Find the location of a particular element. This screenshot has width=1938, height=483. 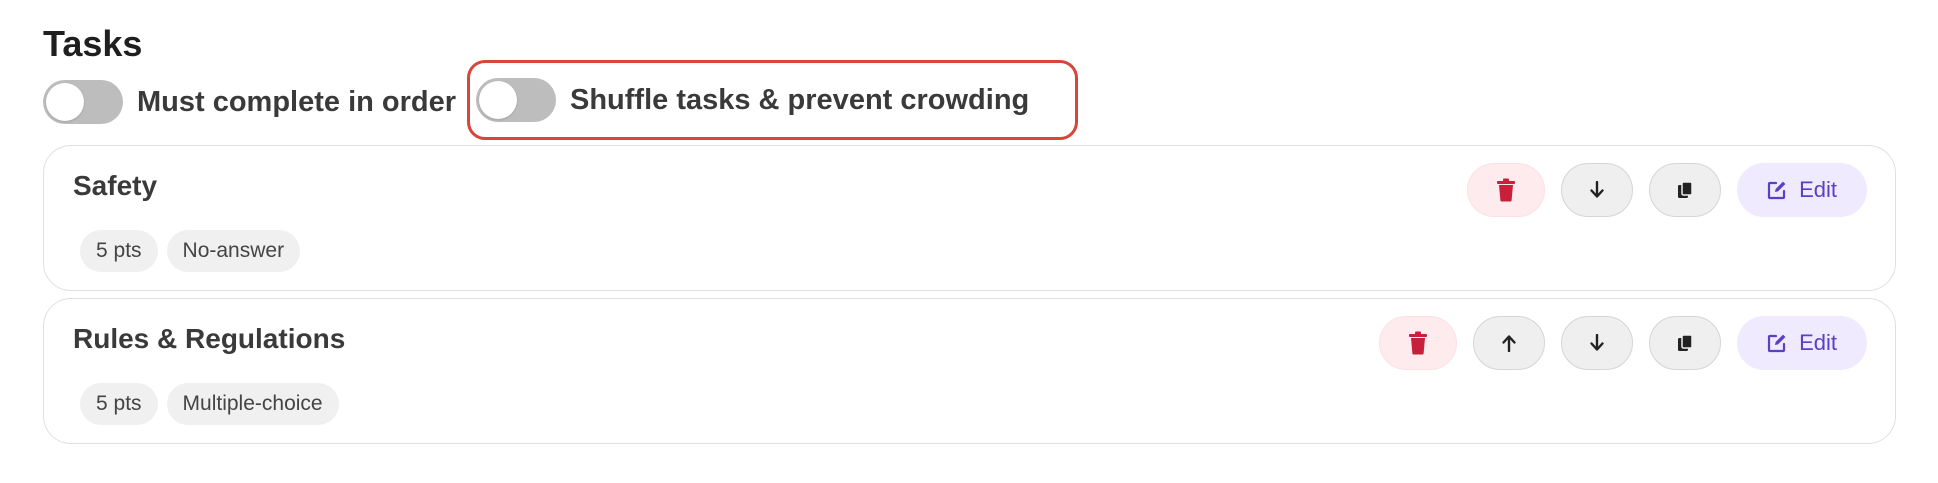

task-name: Rules & Regulations is located at coordinates (209, 338).